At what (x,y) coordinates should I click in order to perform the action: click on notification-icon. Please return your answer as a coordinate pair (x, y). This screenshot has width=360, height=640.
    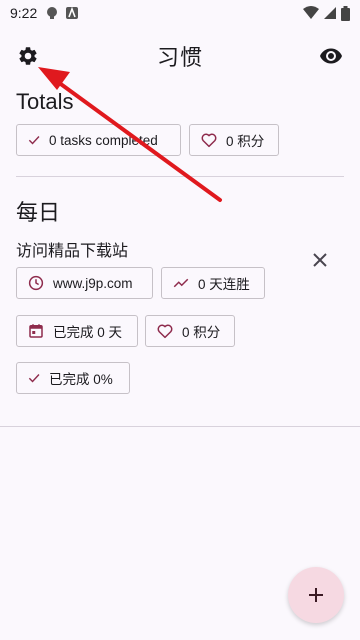
    Looking at the image, I should click on (52, 13).